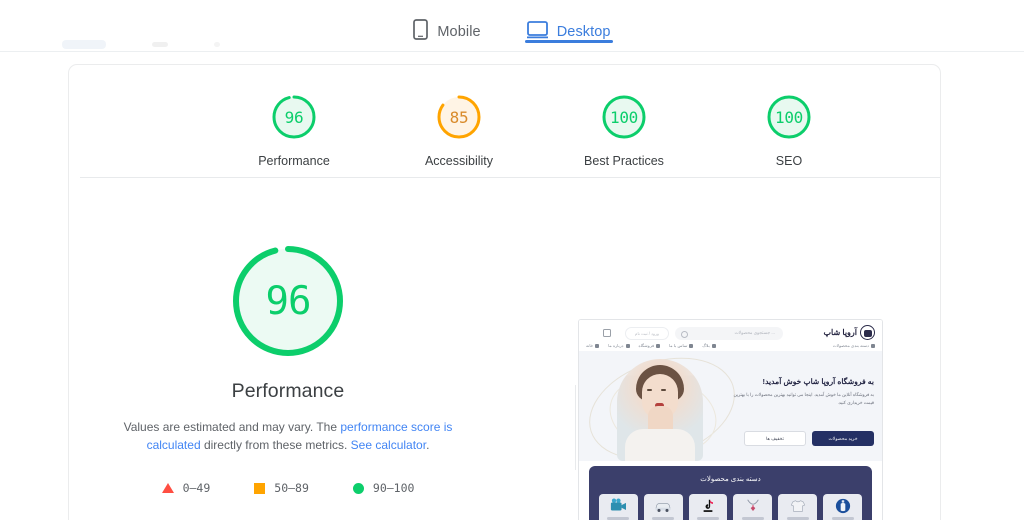 The width and height of the screenshot is (1024, 520). I want to click on phone-icon, so click(421, 32).